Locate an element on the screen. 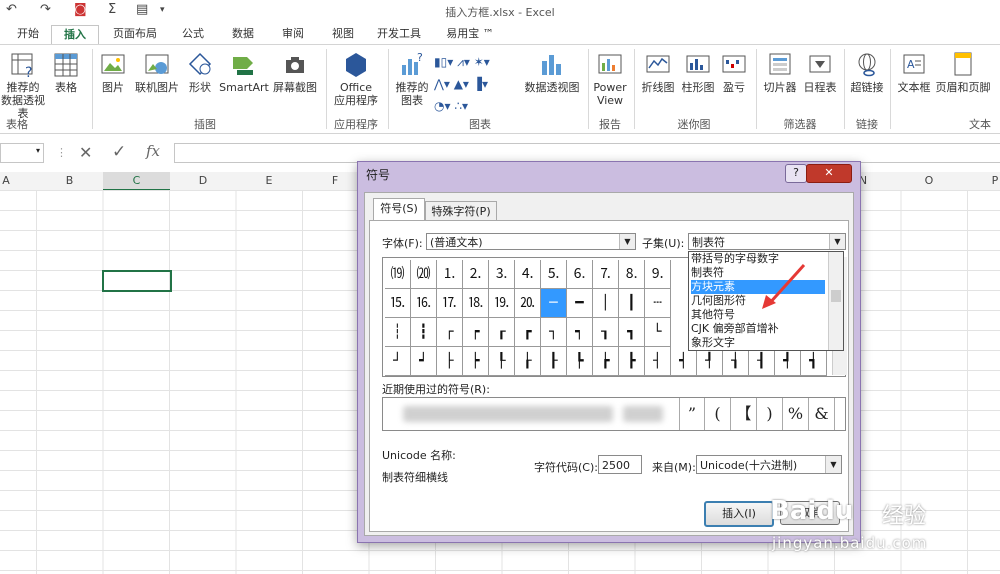 The image size is (1000, 574). symbol-cell: ⒈ is located at coordinates (450, 274).